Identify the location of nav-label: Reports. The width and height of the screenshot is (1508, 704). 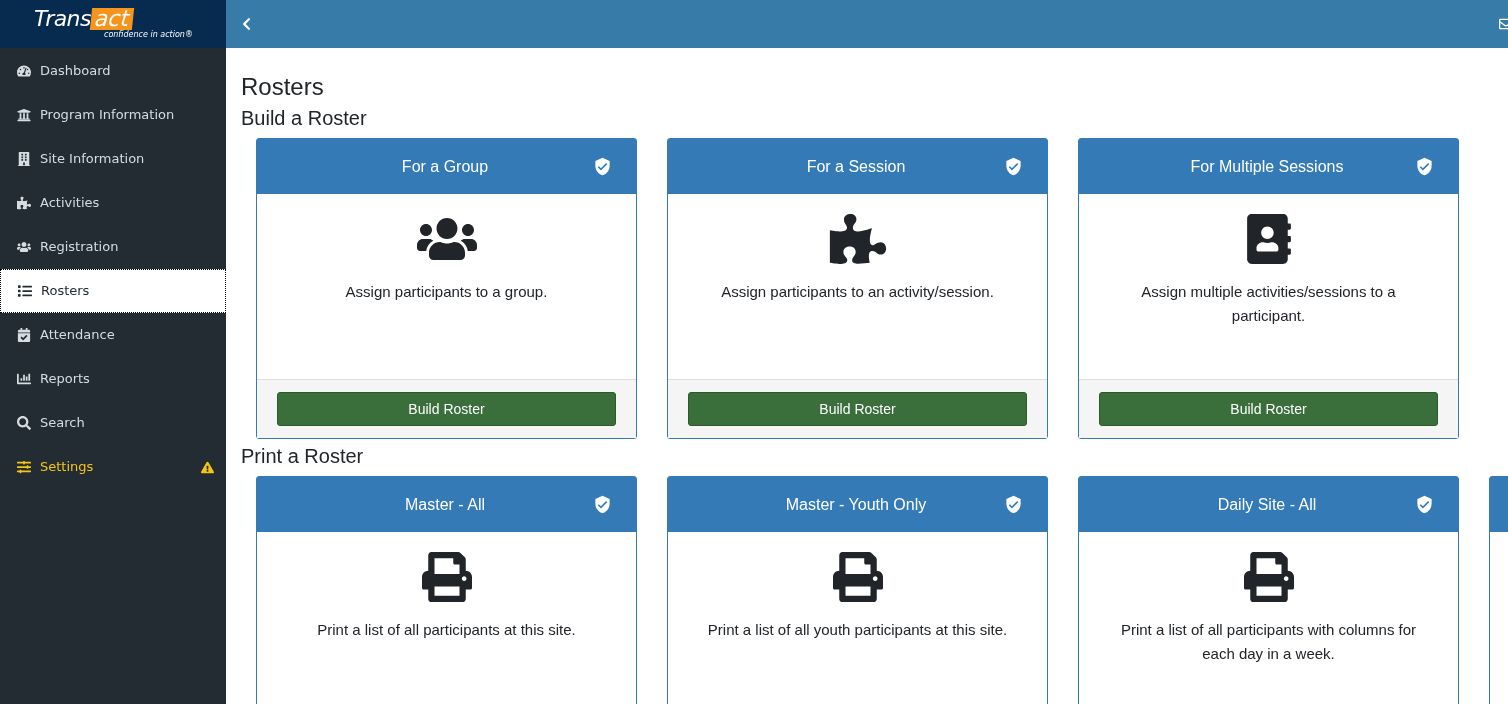
(65, 379).